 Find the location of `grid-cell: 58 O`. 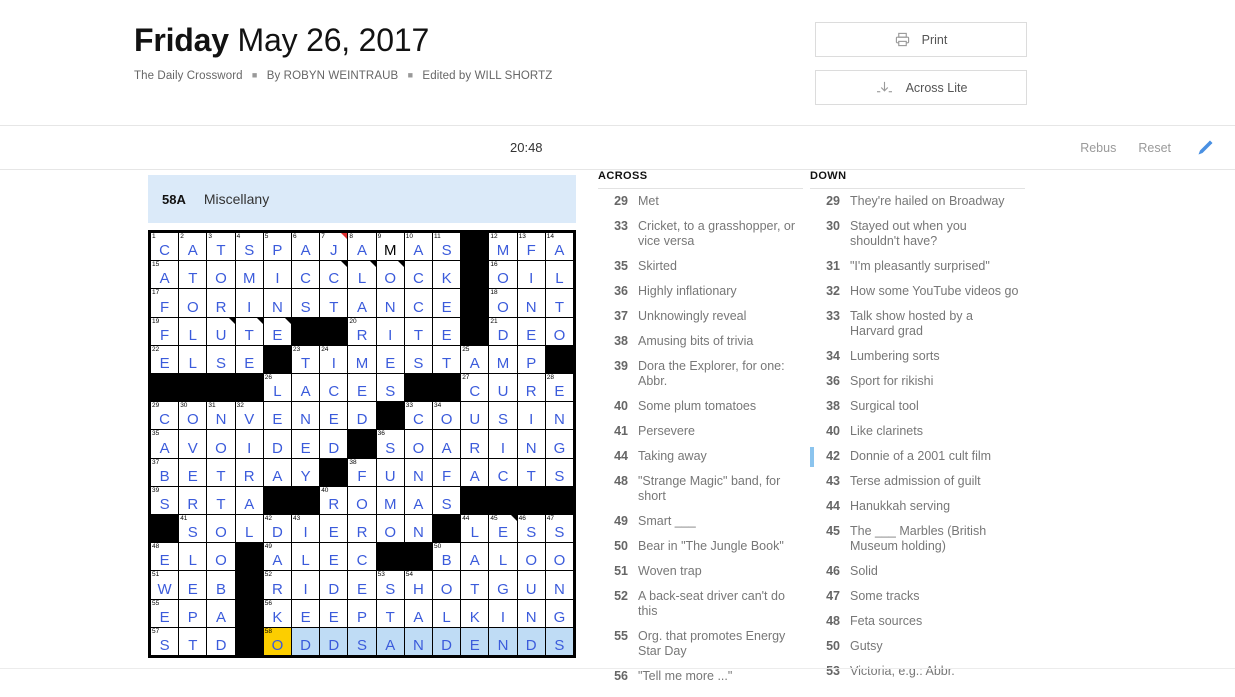

grid-cell: 58 O is located at coordinates (277, 641).